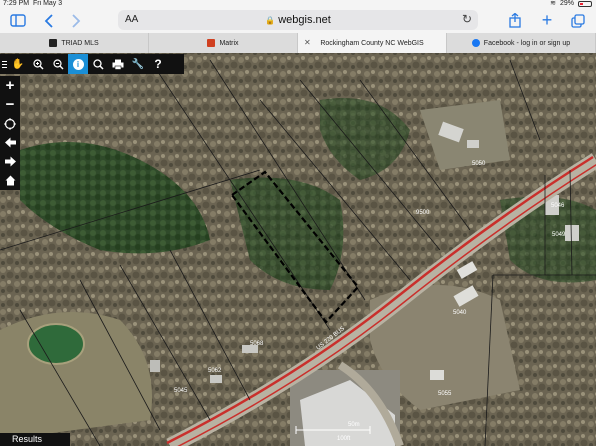 The height and width of the screenshot is (446, 596). What do you see at coordinates (138, 64) in the screenshot?
I see `wrench-icon: 🔧` at bounding box center [138, 64].